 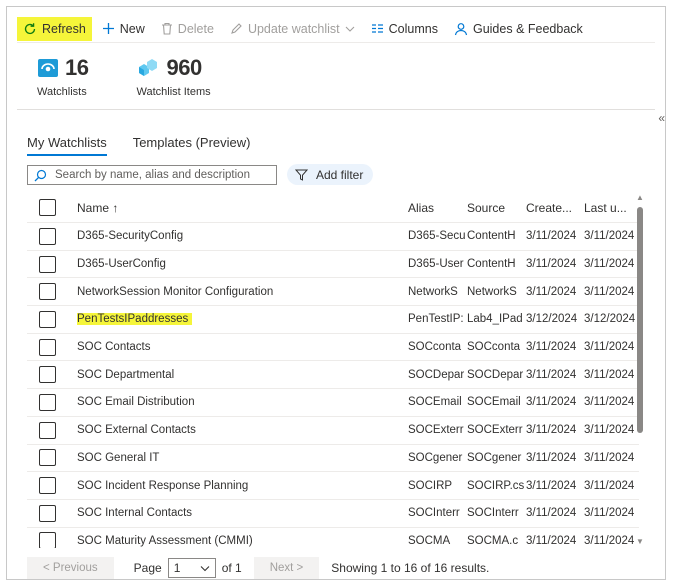 I want to click on column-header-alias: Alias, so click(x=437, y=208).